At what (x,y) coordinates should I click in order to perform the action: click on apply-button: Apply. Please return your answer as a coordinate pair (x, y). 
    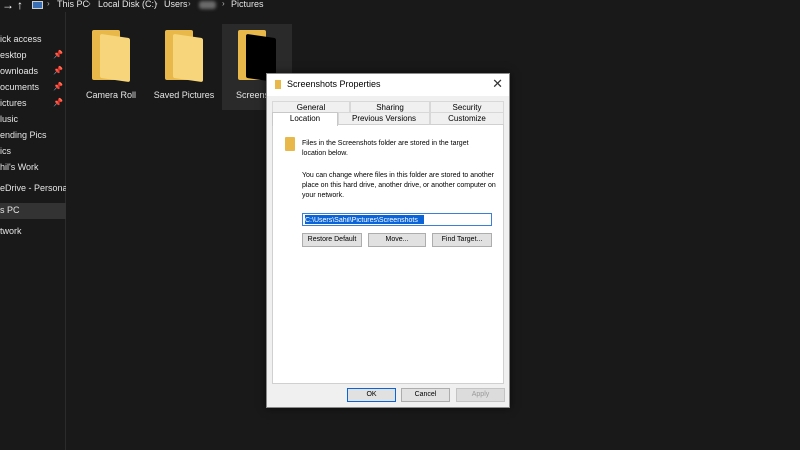
    Looking at the image, I should click on (480, 395).